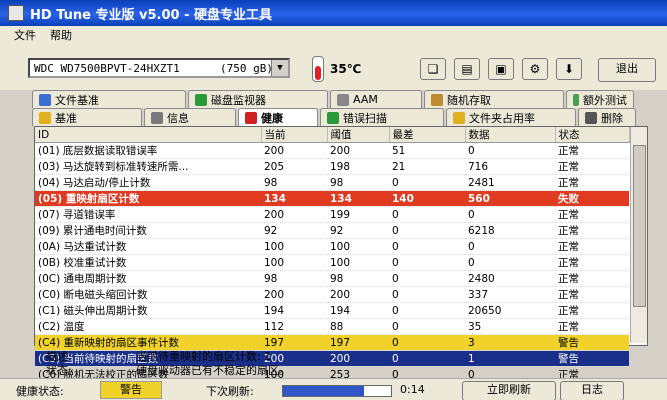  Describe the element at coordinates (358, 310) in the screenshot. I see `cell-threshold: 194` at that location.